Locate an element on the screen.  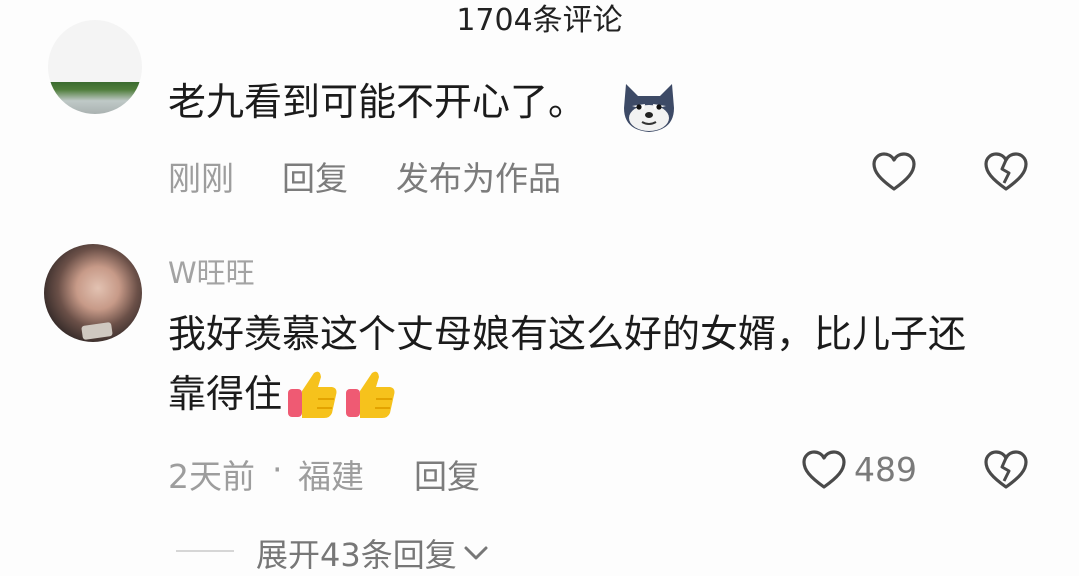
username: W旺旺 is located at coordinates (211, 271).